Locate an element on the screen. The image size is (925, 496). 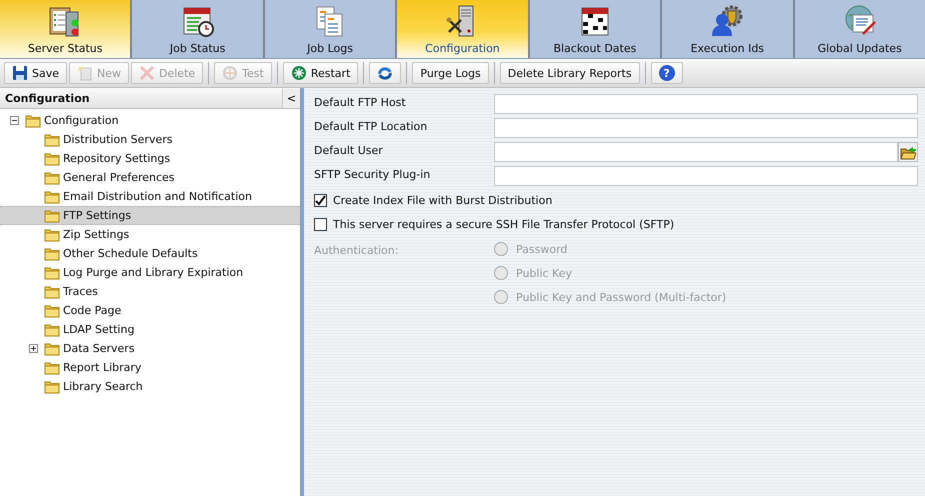
tree-item: FTP Settings is located at coordinates (150, 215).